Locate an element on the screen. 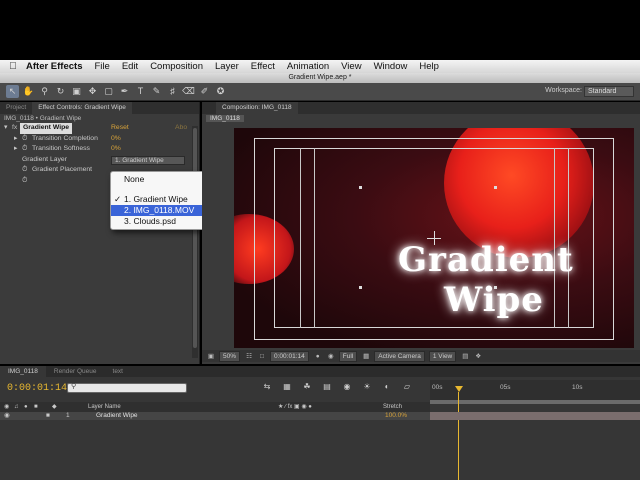  zoom-select: 50% is located at coordinates (230, 356).